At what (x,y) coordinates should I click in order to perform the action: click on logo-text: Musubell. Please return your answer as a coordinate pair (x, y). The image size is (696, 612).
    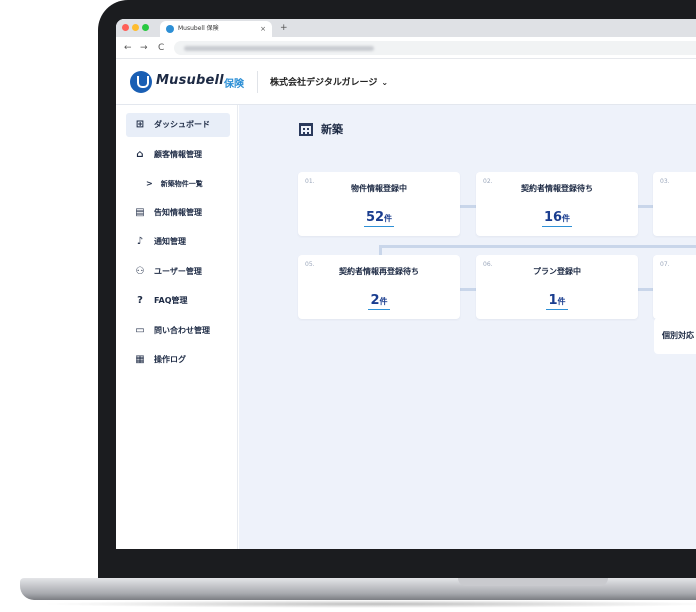
    Looking at the image, I should click on (190, 80).